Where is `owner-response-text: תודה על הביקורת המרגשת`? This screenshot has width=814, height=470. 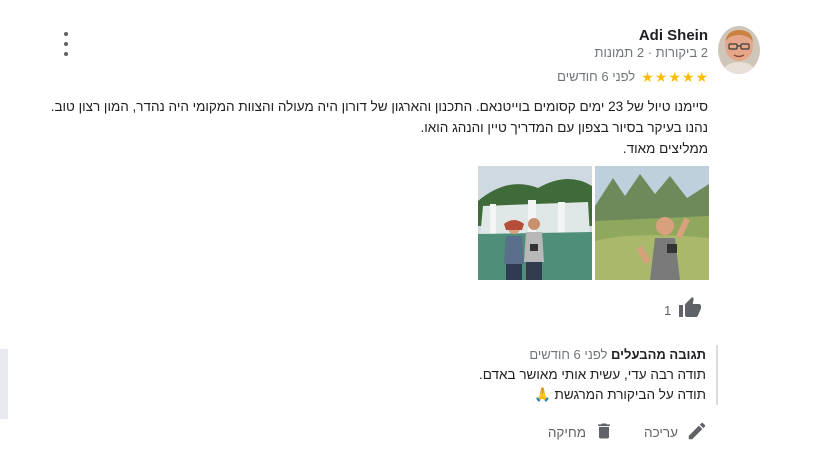 owner-response-text: תודה על הביקורת המרגשת is located at coordinates (630, 394).